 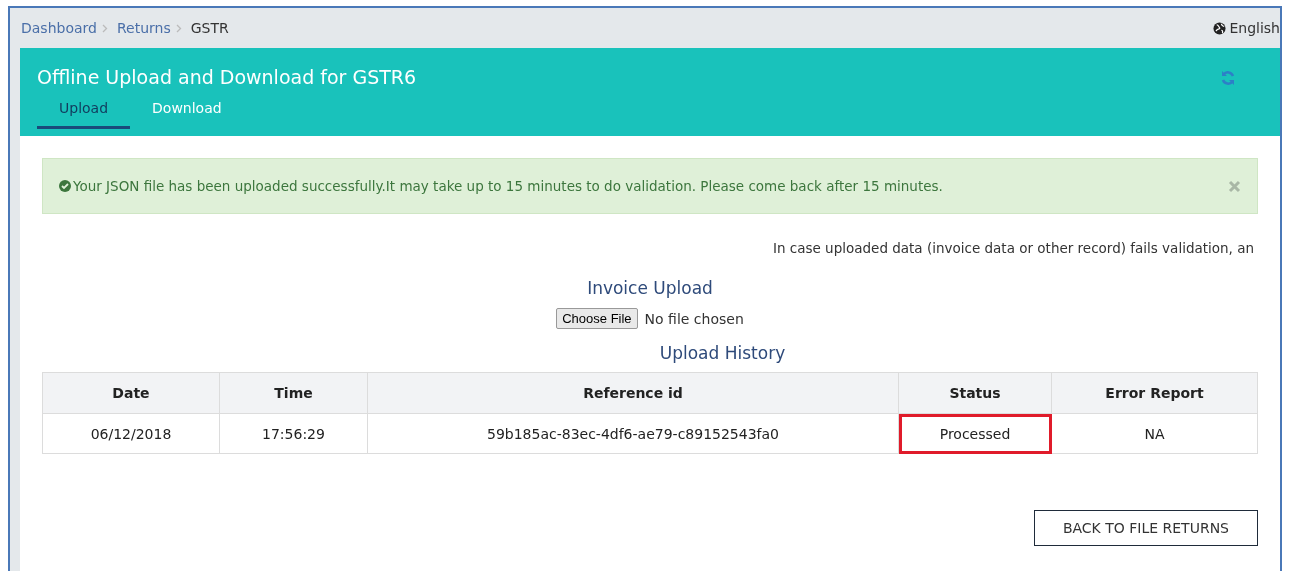 I want to click on choose-file-button: Choose File, so click(x=597, y=318).